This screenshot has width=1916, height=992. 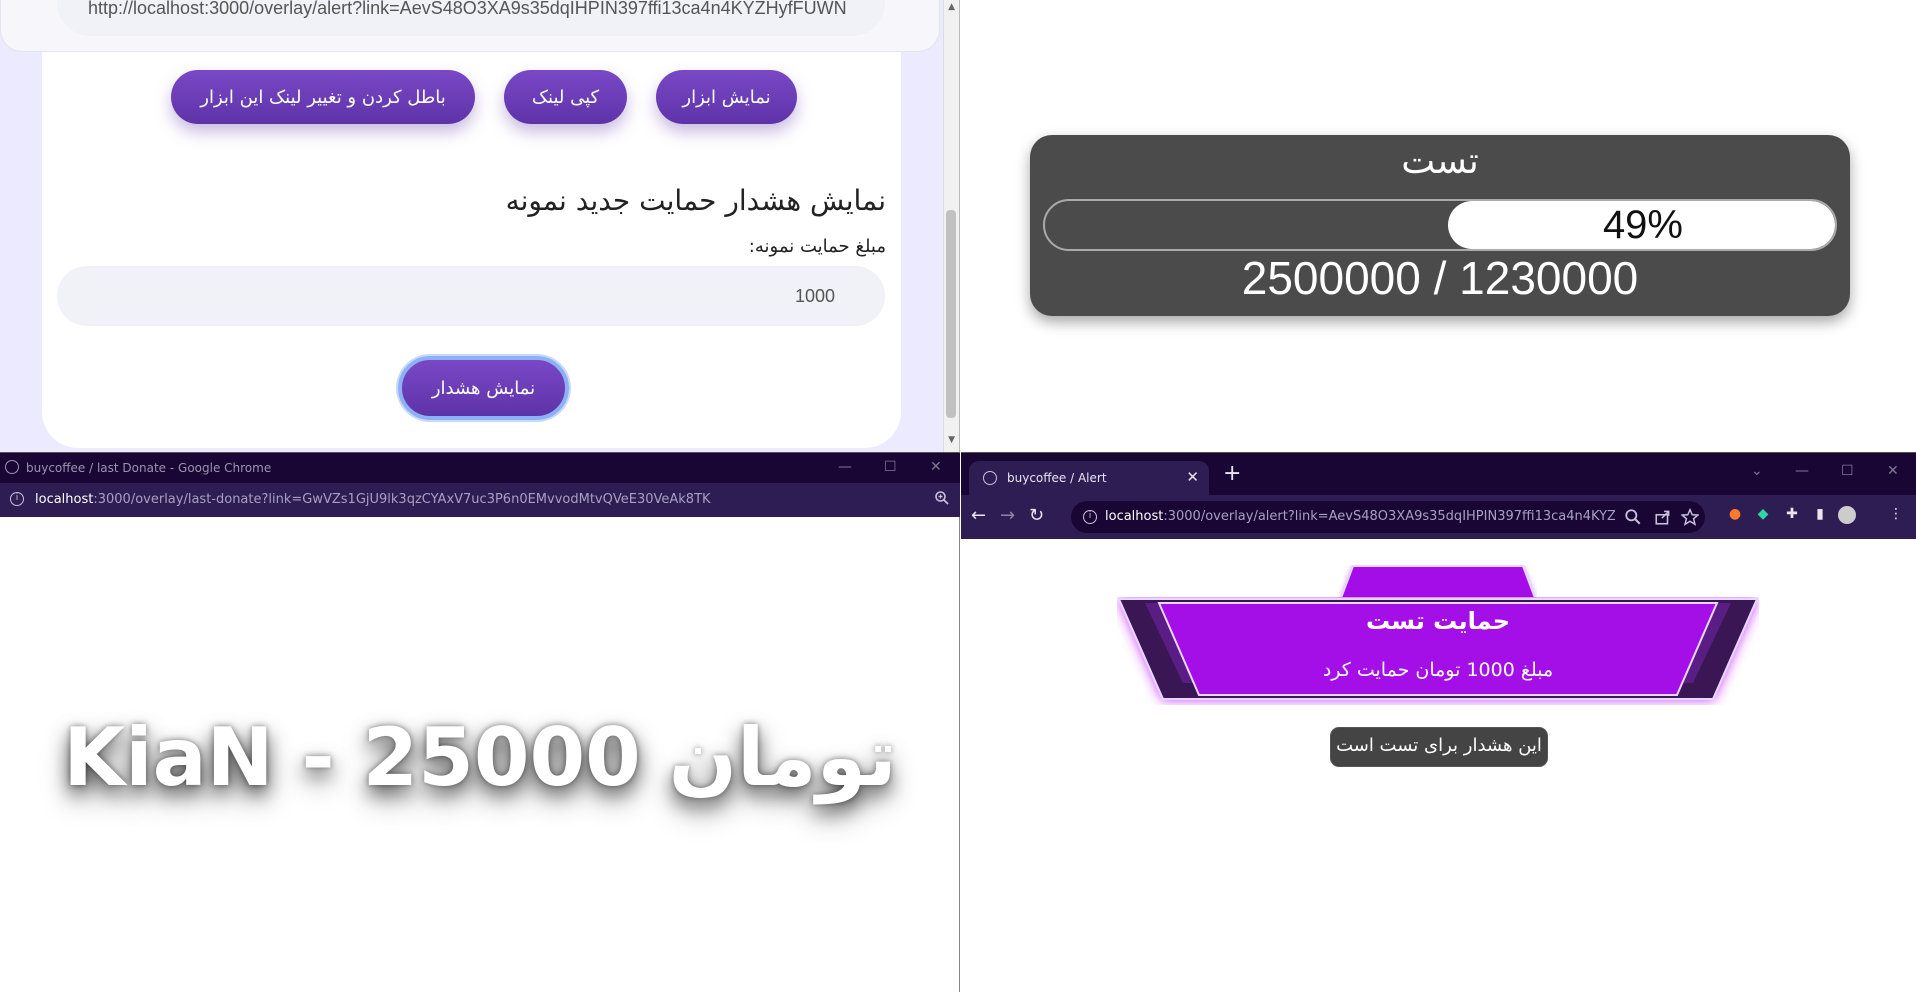 I want to click on alert-message: این هشدار برای تست است, so click(x=1439, y=747).